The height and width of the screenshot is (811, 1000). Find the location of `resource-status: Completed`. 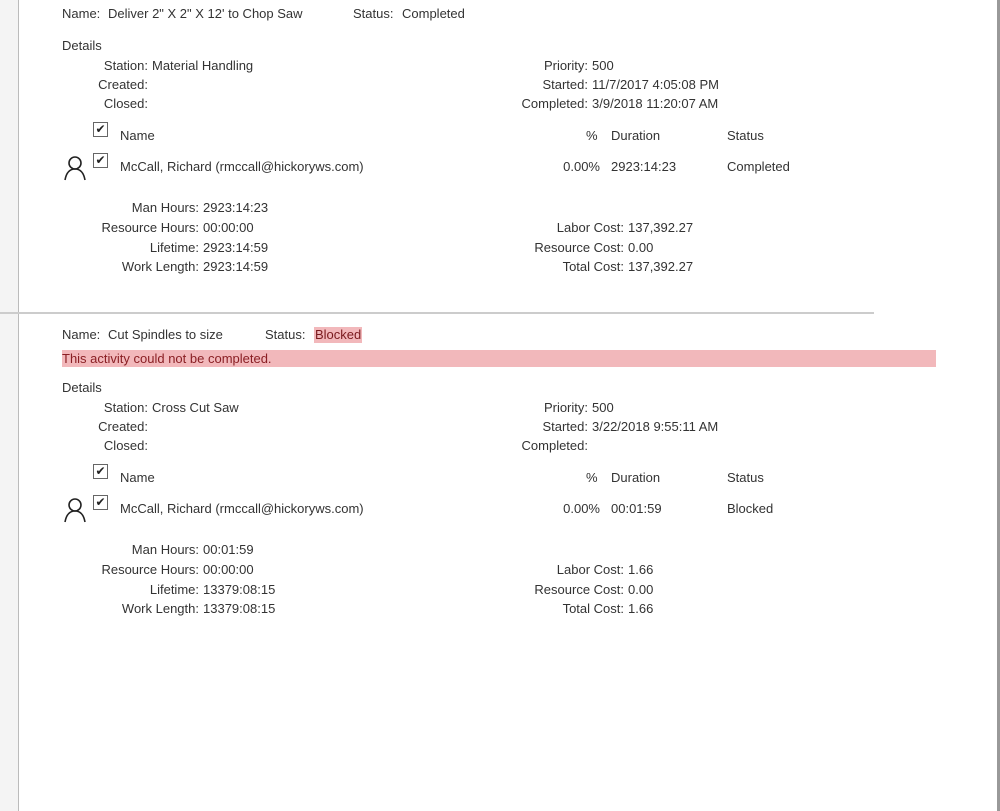

resource-status: Completed is located at coordinates (758, 166).